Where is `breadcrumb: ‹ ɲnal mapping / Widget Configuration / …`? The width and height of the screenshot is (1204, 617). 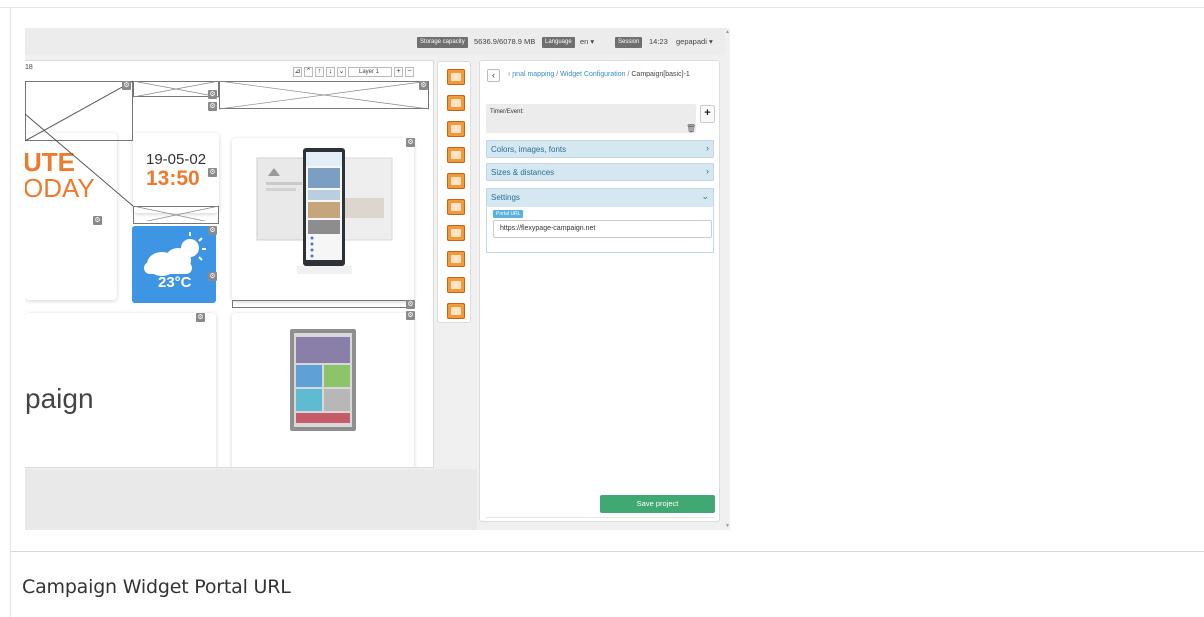 breadcrumb: ‹ ɲnal mapping / Widget Configuration / … is located at coordinates (599, 74).